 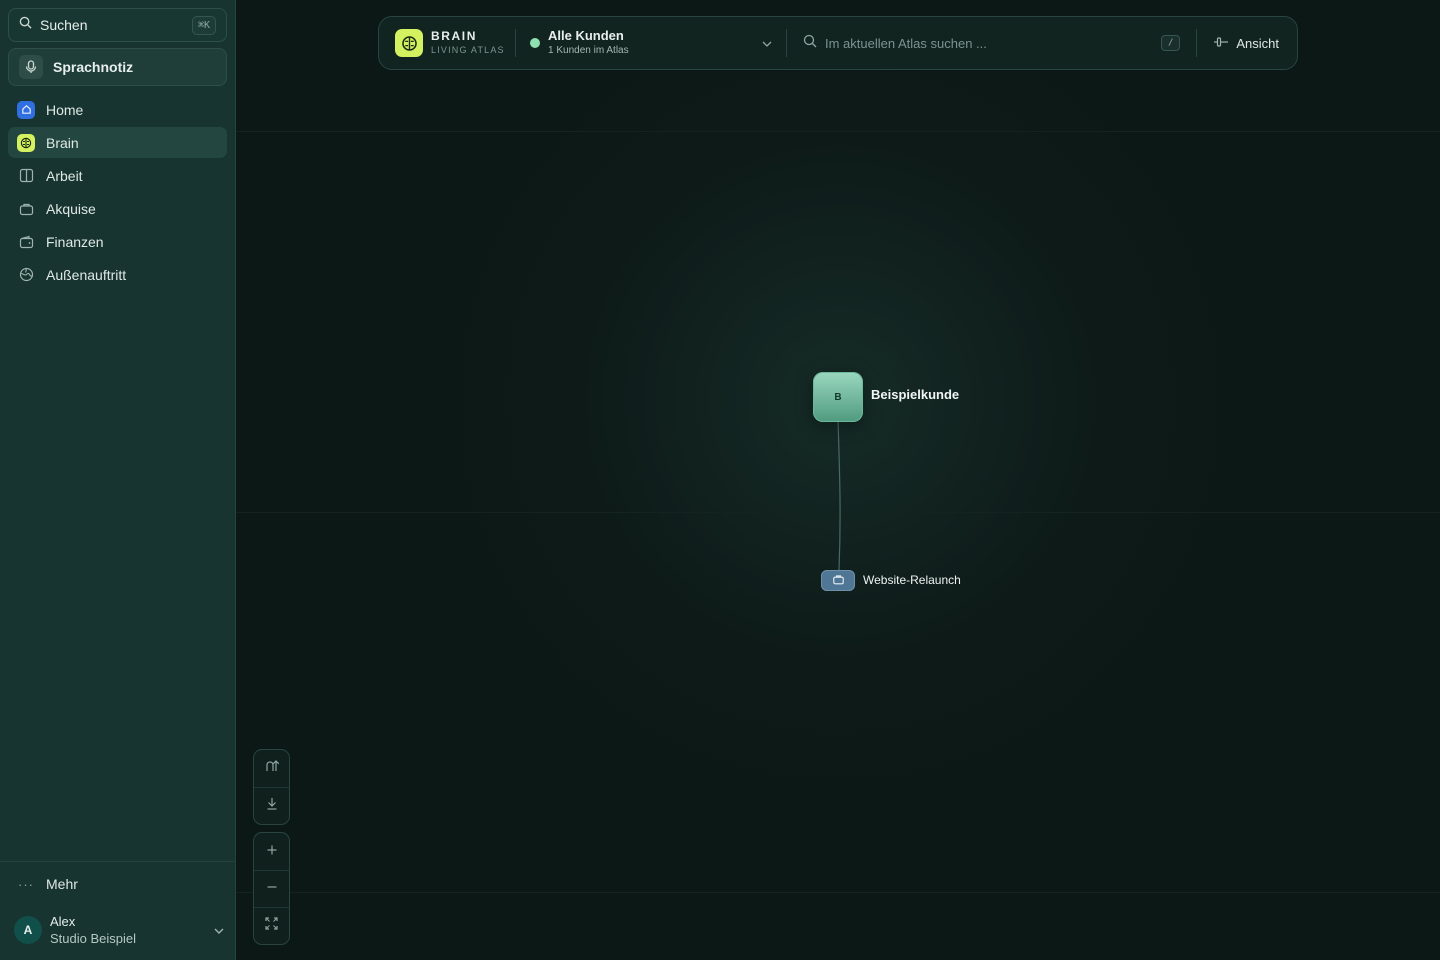 I want to click on download-icon, so click(x=272, y=806).